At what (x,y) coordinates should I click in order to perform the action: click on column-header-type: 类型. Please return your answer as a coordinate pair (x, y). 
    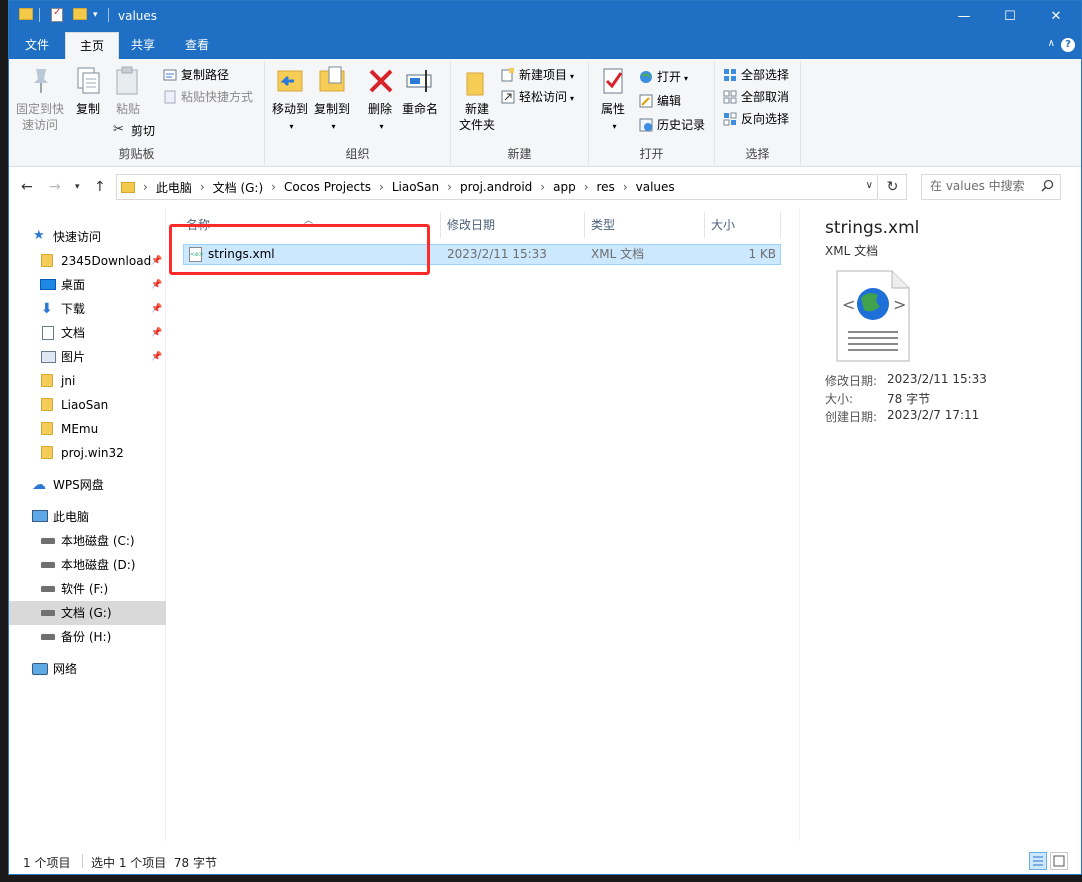
    Looking at the image, I should click on (603, 225).